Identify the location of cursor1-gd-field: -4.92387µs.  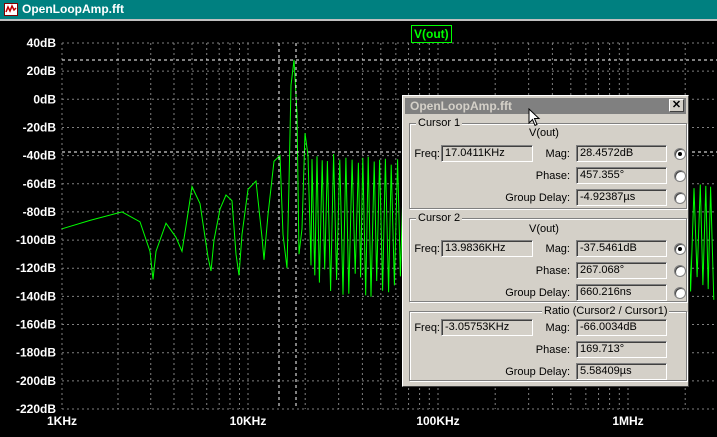
(621, 197).